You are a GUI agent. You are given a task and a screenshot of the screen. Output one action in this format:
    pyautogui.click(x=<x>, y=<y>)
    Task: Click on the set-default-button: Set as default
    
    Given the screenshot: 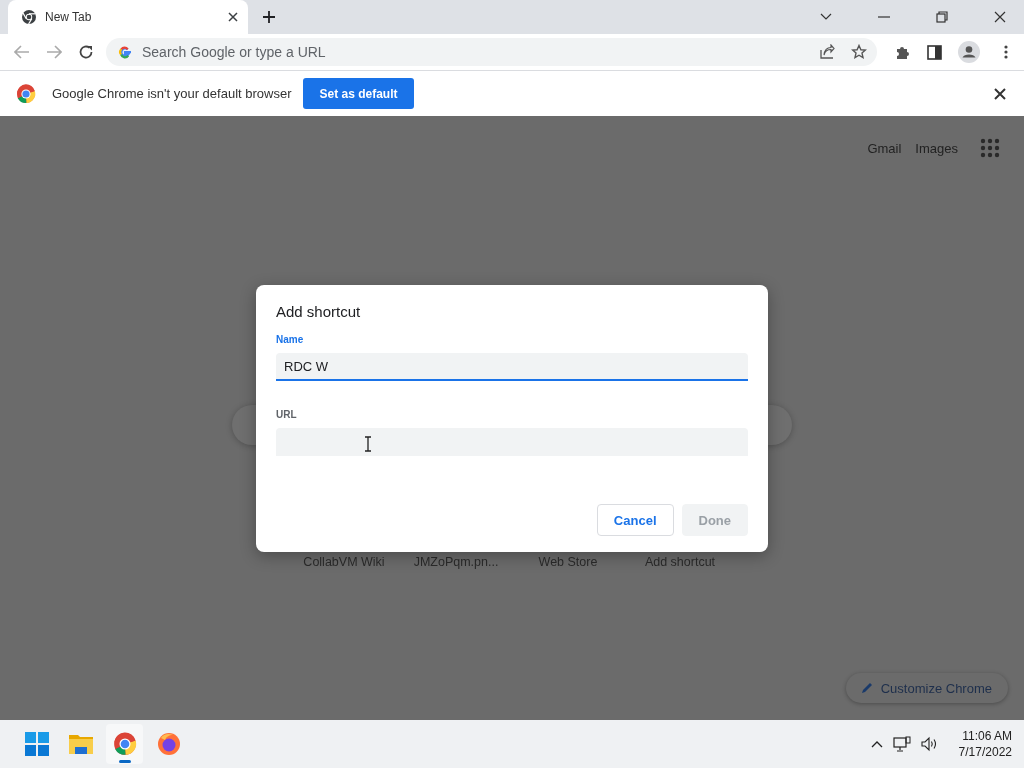 What is the action you would take?
    pyautogui.click(x=358, y=93)
    